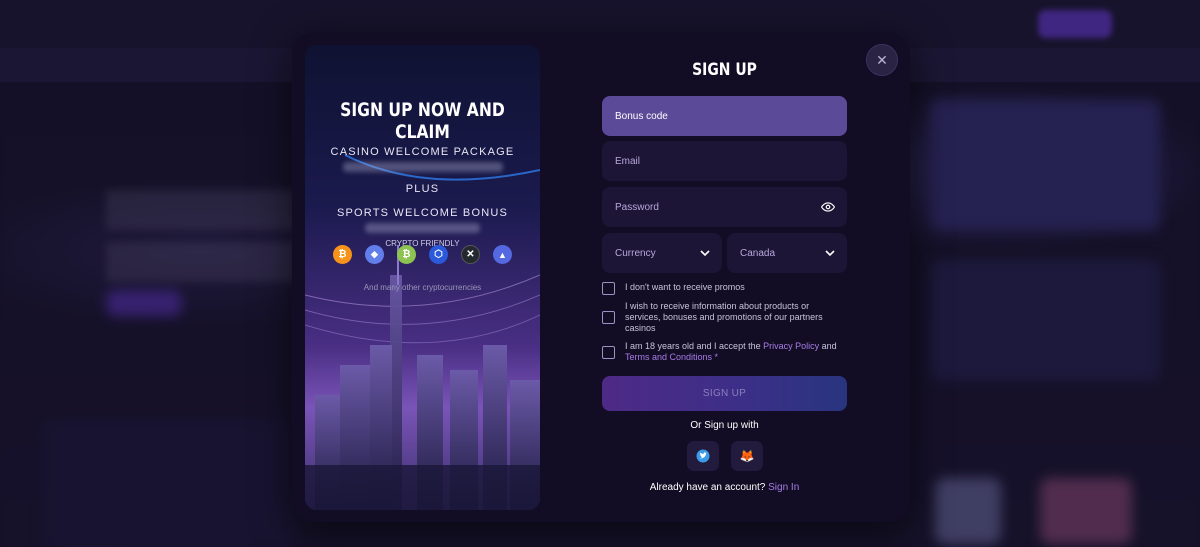 The width and height of the screenshot is (1200, 547). What do you see at coordinates (422, 152) in the screenshot?
I see `casino-package-label: CASINO WELCOME PACKAGE` at bounding box center [422, 152].